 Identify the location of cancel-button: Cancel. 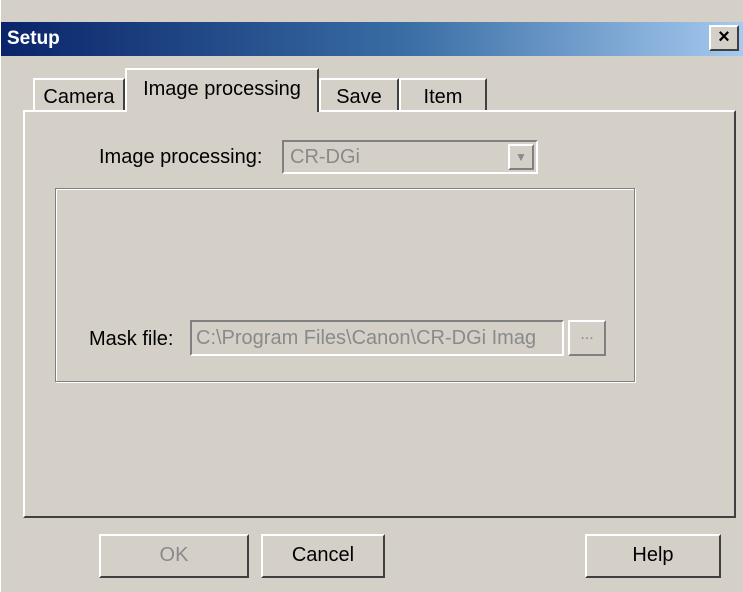
(323, 556).